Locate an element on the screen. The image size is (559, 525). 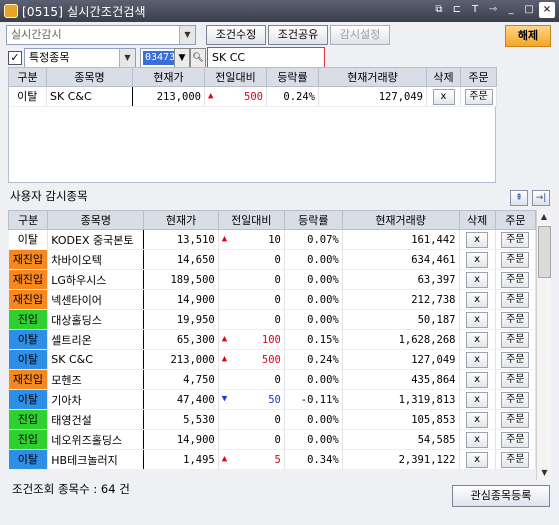
rate-cell: 0.00% is located at coordinates (313, 379).